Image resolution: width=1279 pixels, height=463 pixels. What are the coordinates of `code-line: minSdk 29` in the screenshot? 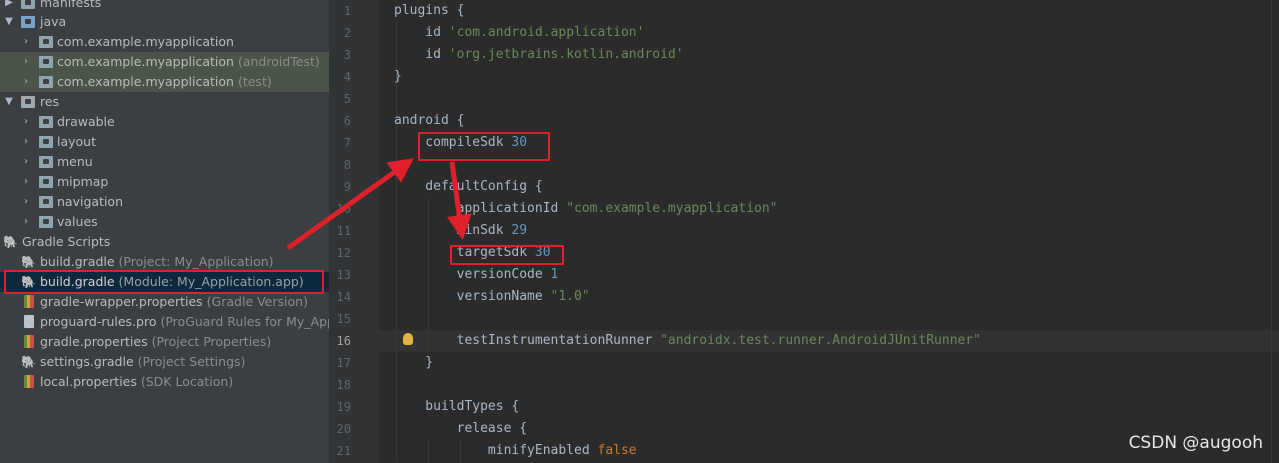 It's located at (460, 231).